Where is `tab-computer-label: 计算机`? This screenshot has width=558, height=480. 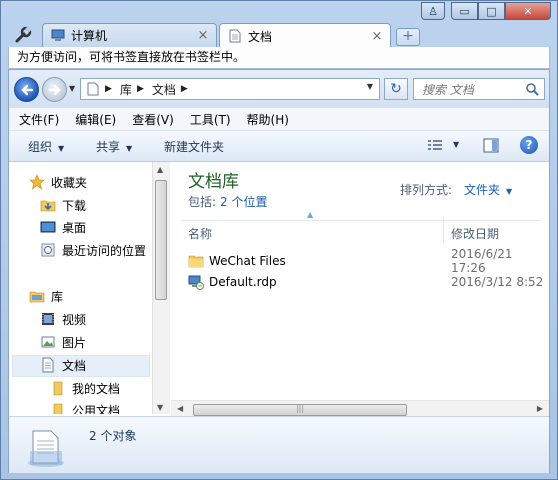
tab-computer-label: 计算机 is located at coordinates (89, 36).